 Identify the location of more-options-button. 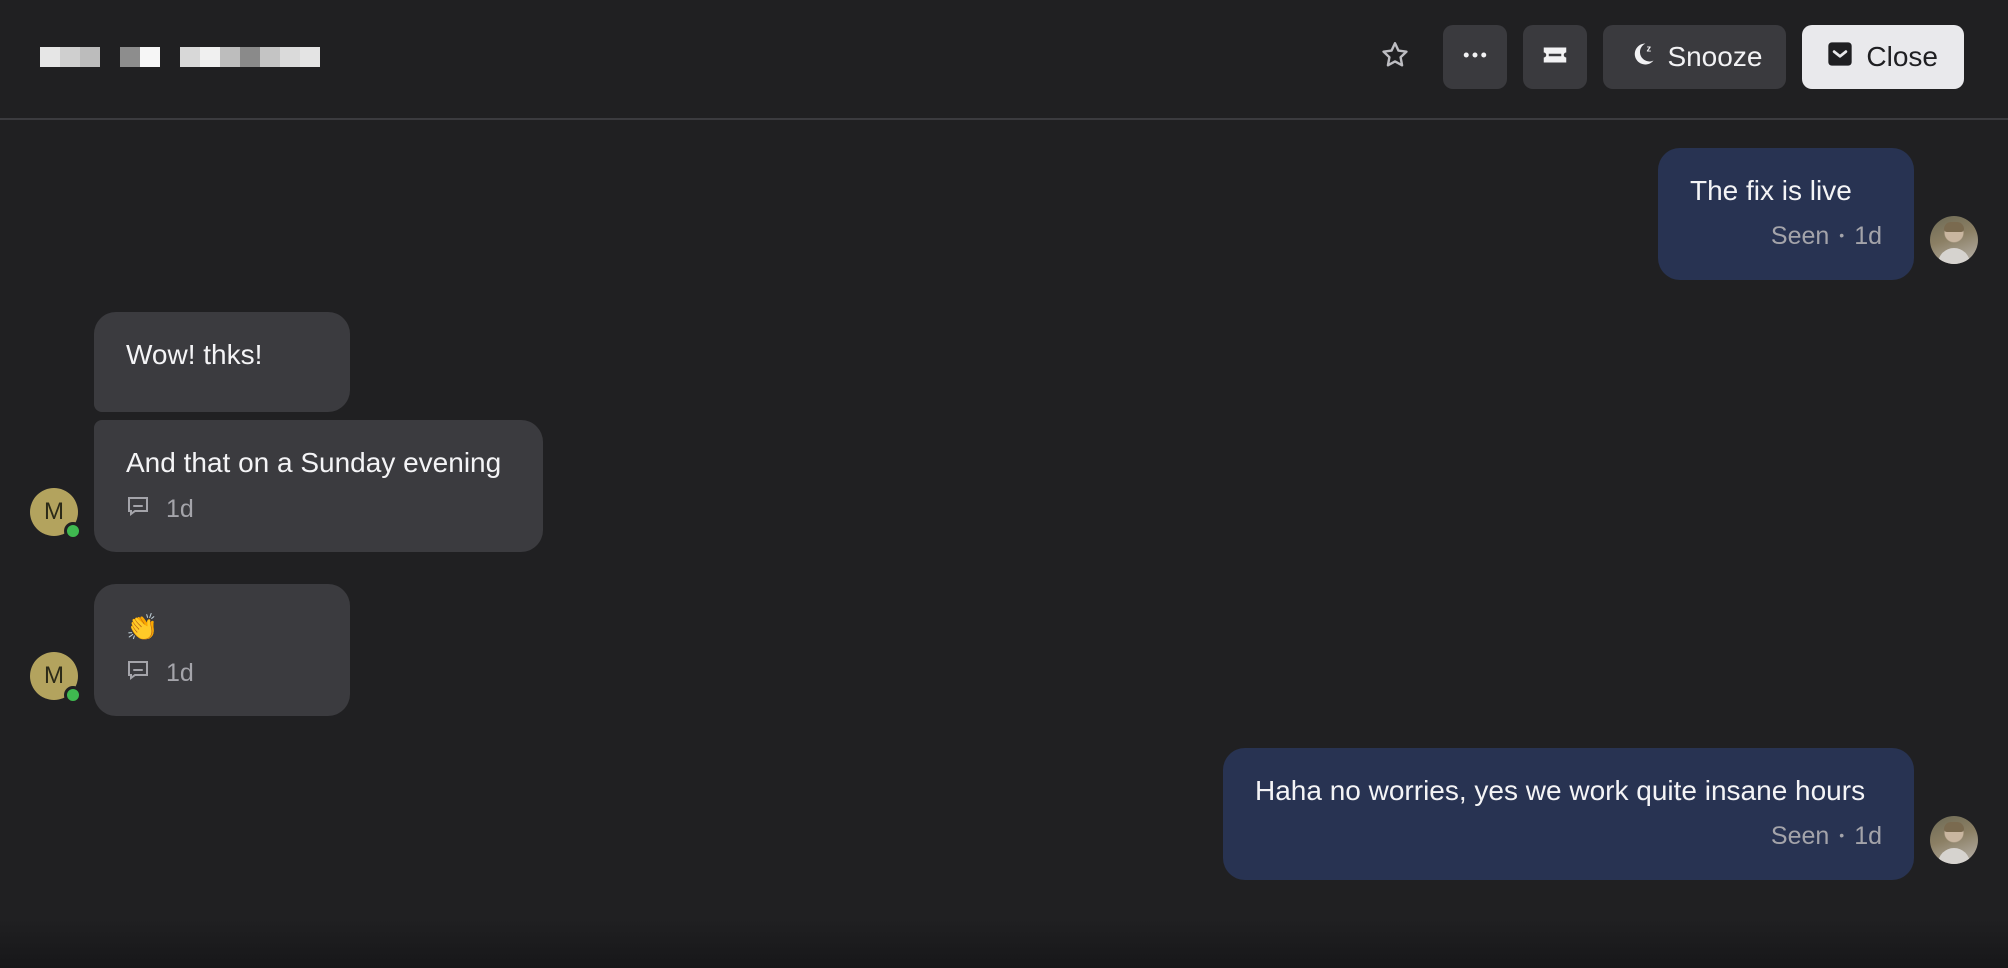
(1475, 57).